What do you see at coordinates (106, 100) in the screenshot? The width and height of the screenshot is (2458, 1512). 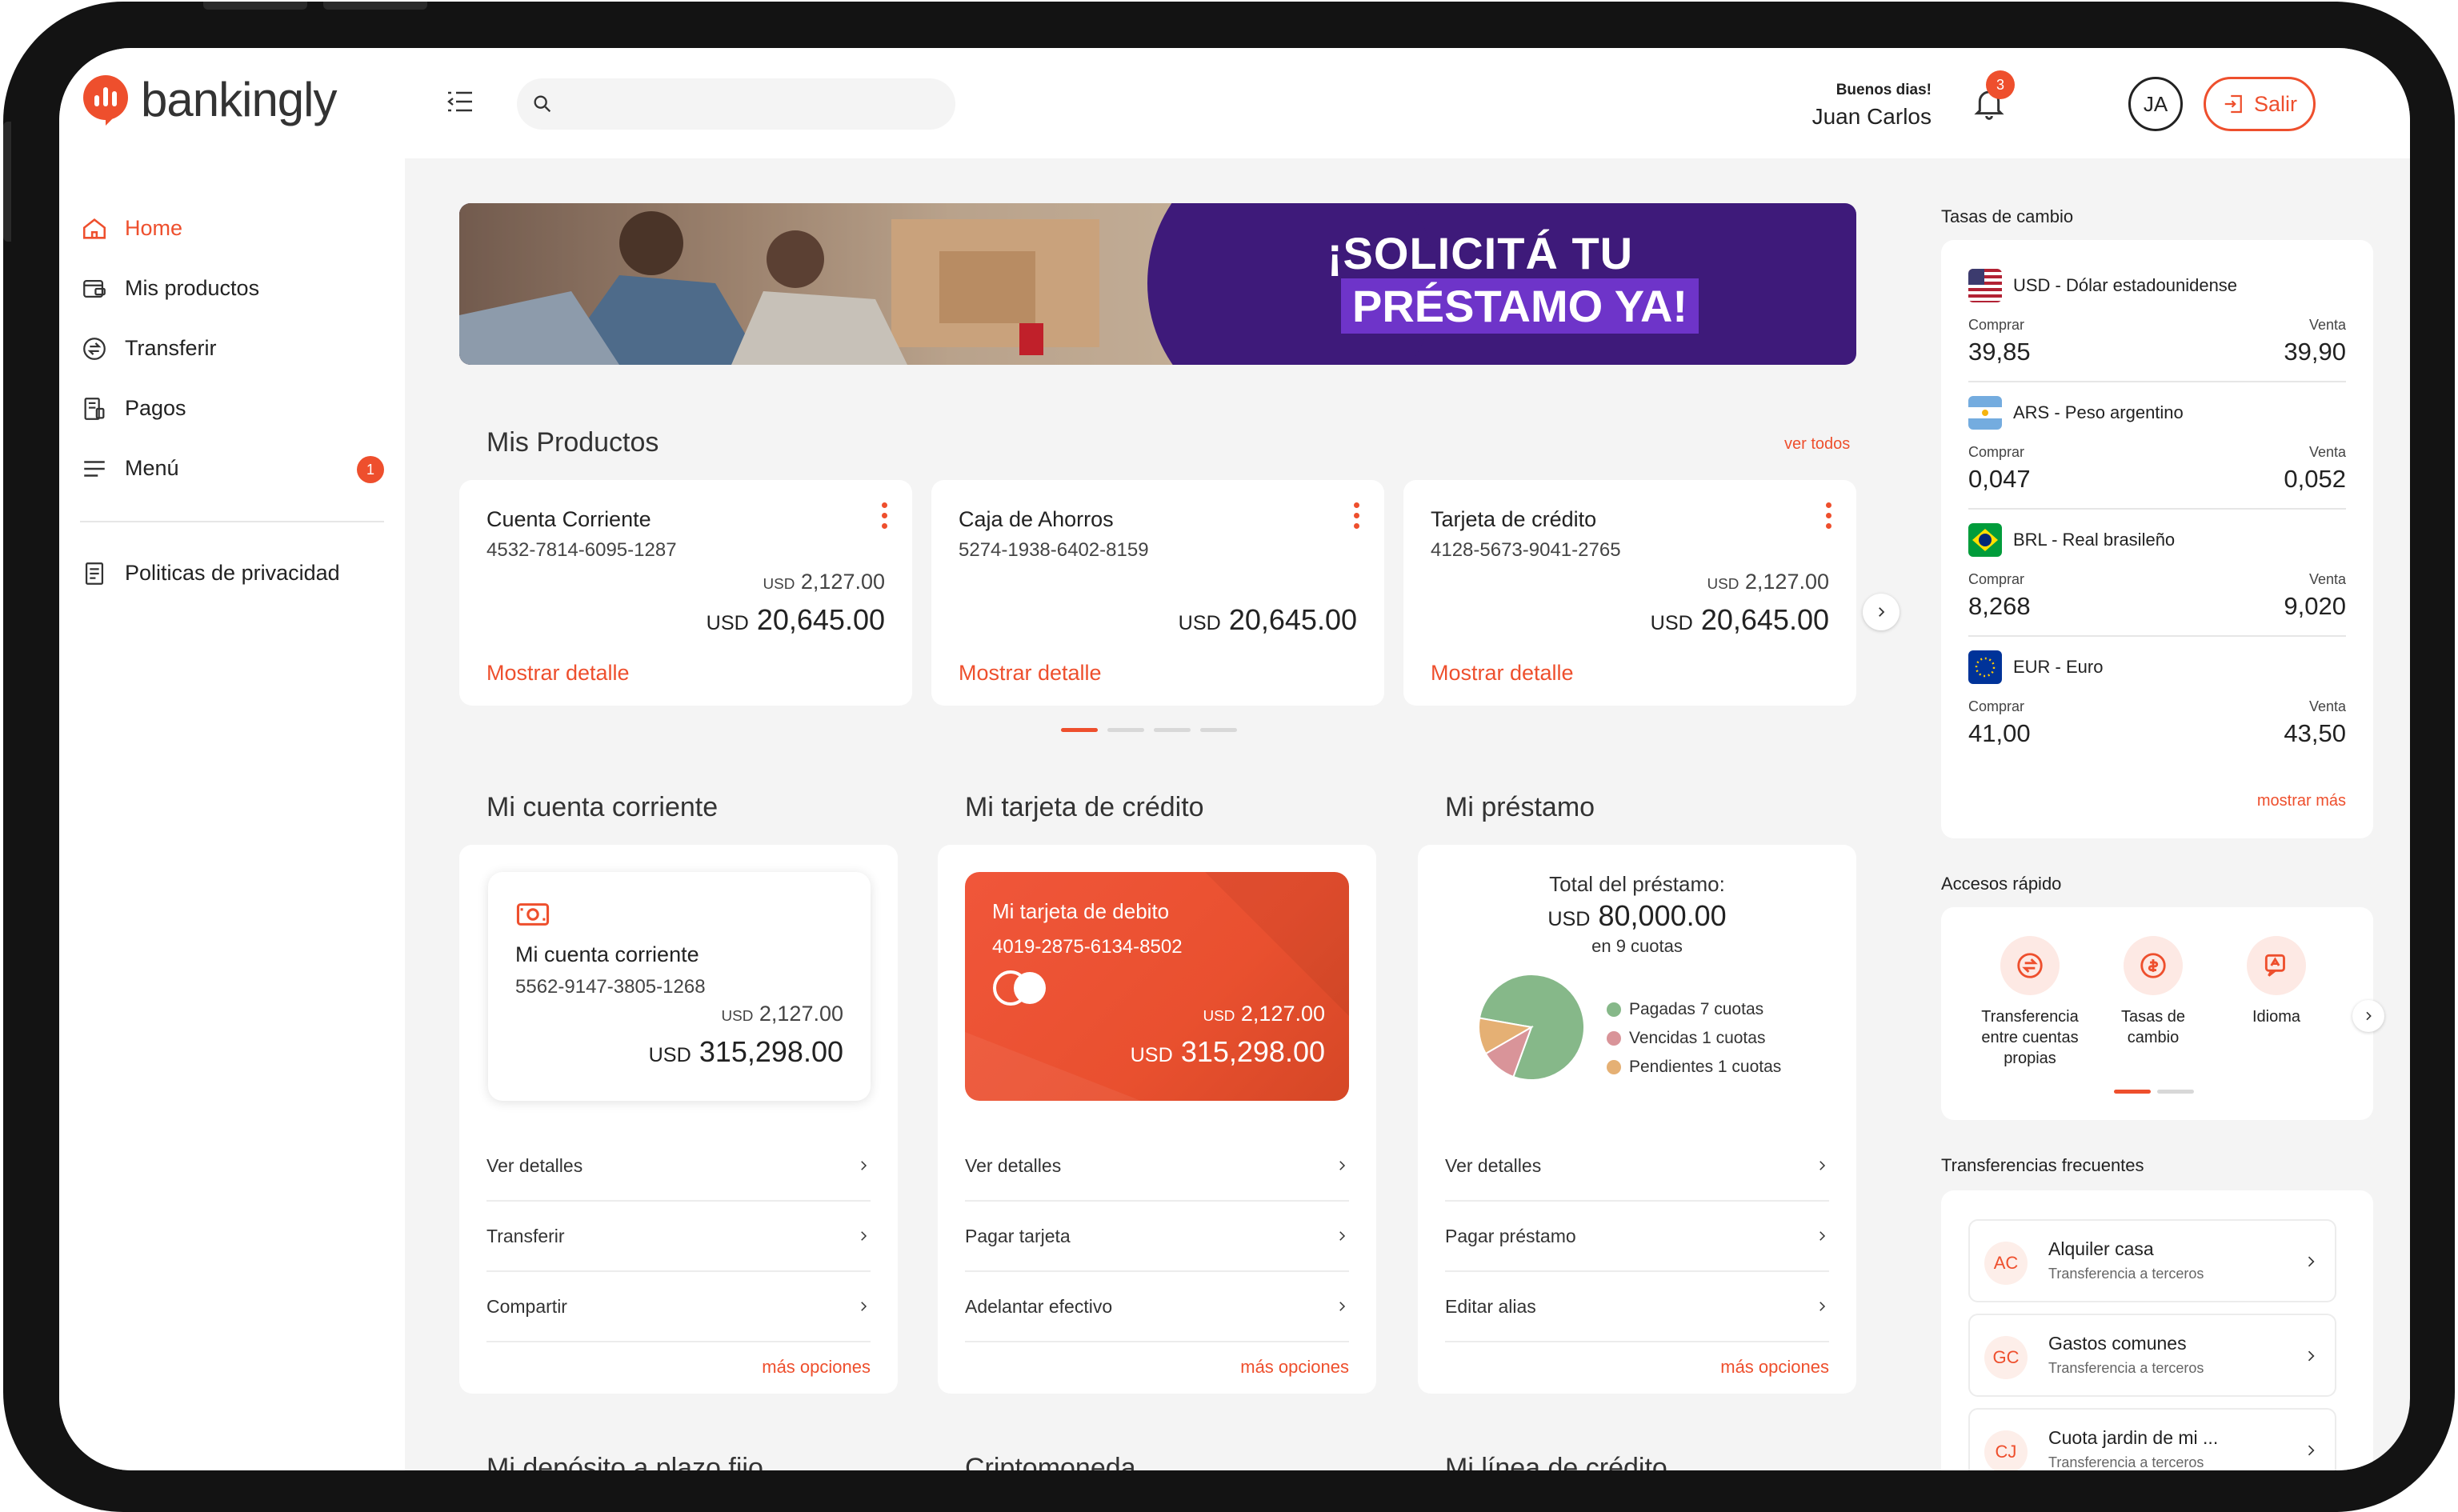 I see `logo-icon` at bounding box center [106, 100].